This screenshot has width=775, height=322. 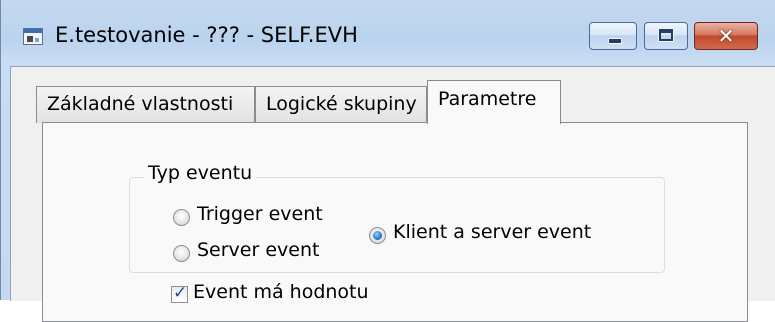 I want to click on tab-zakladne-vlastnosti: Základné vlastnosti, so click(x=145, y=104).